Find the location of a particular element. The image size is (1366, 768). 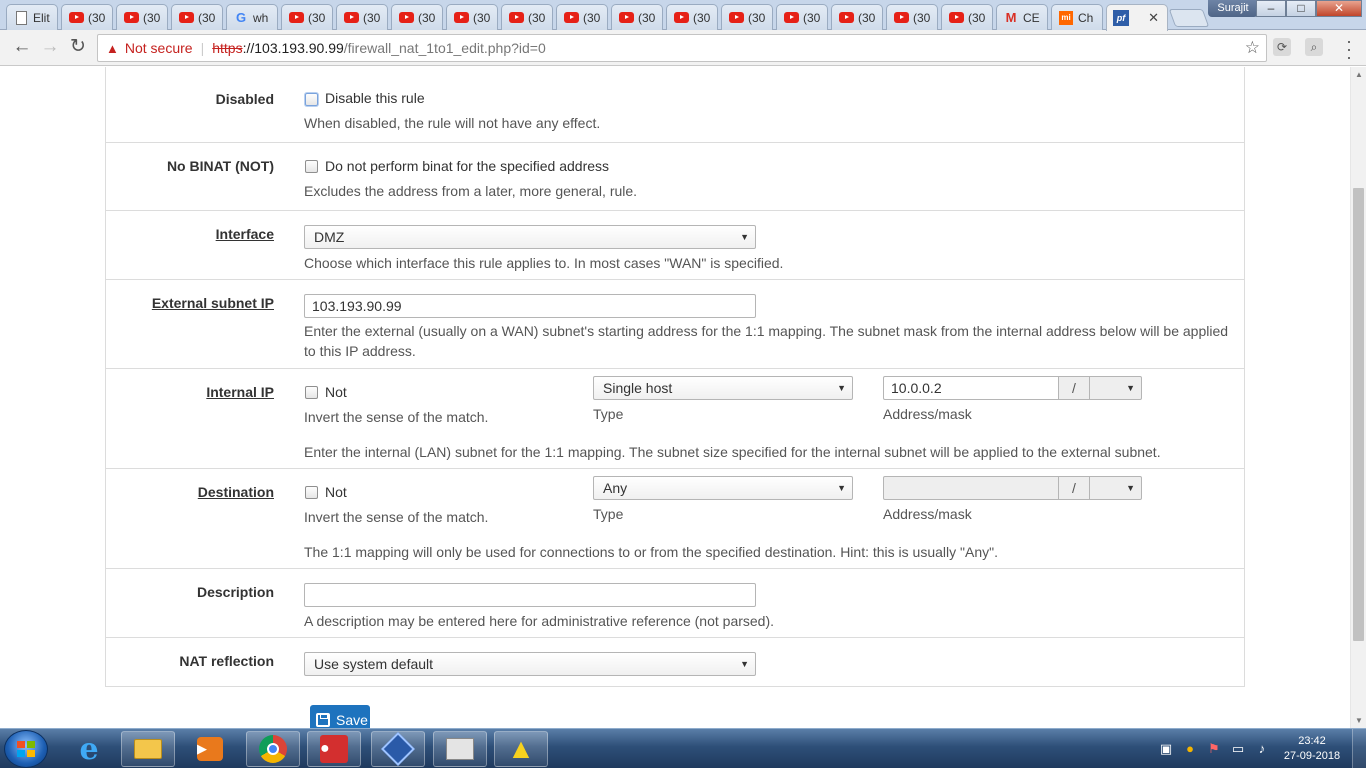

scroll-down-arrow-icon: ▼ is located at coordinates (1359, 720).